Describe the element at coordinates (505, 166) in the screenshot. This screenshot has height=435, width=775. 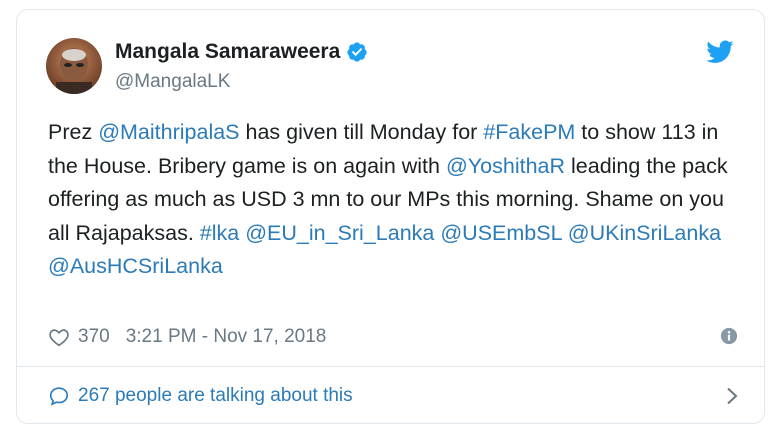
I see `mention-link: @YoshithaR` at that location.